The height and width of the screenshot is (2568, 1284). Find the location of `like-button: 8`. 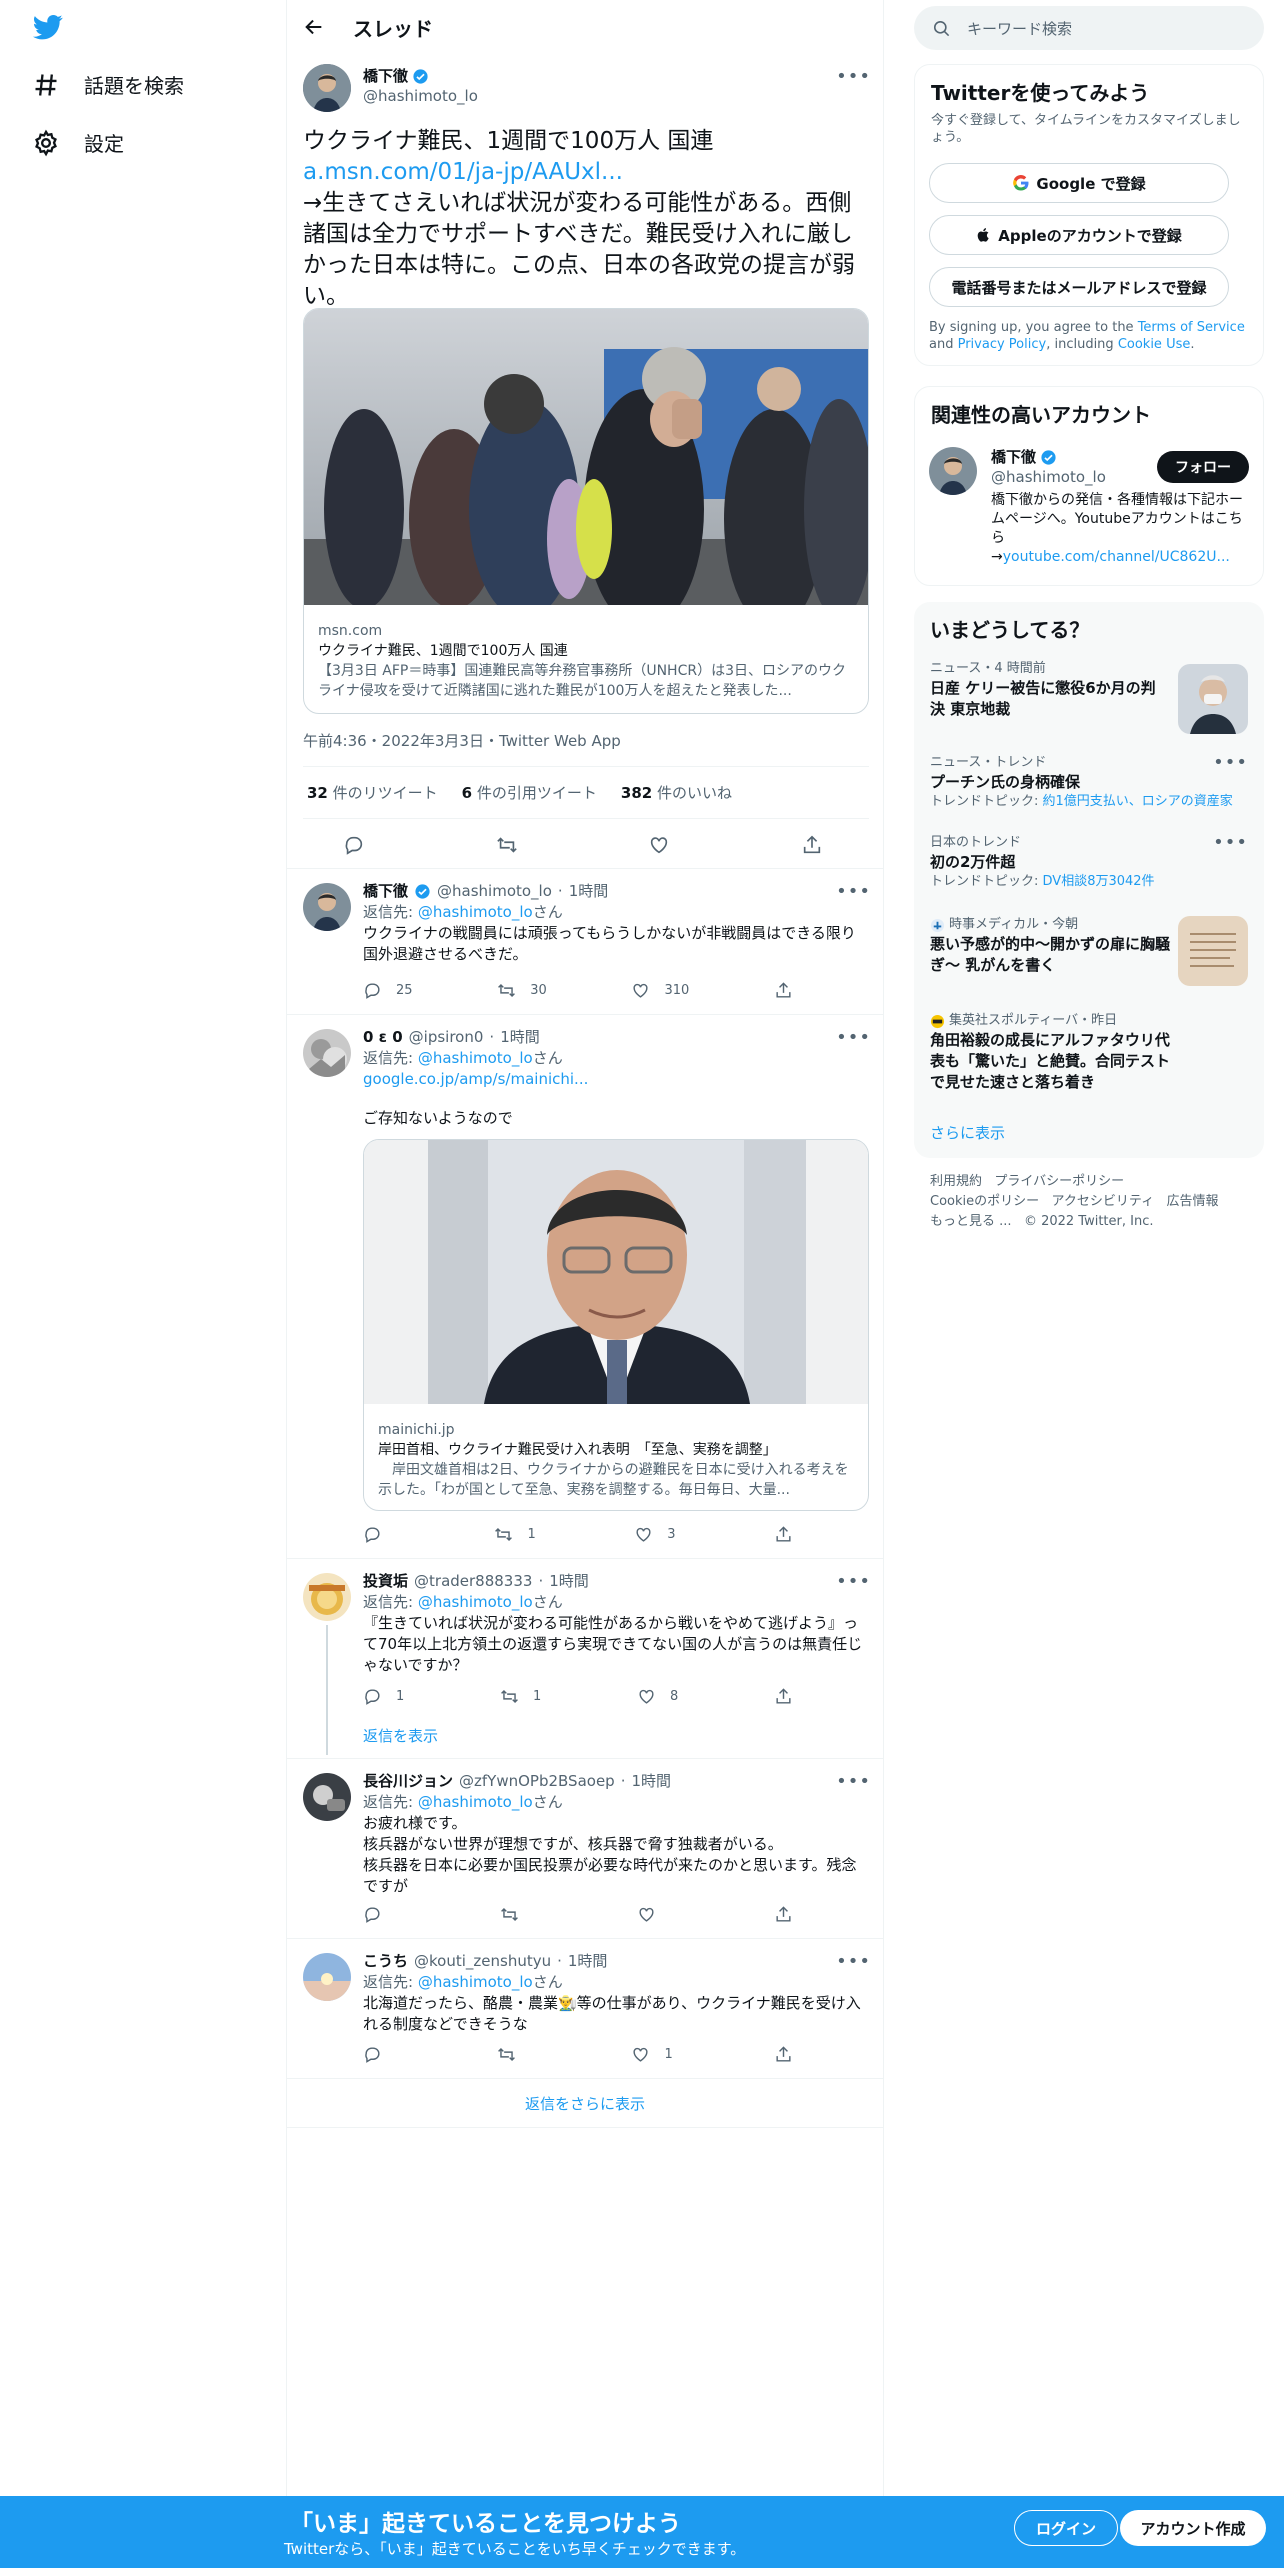

like-button: 8 is located at coordinates (657, 1696).